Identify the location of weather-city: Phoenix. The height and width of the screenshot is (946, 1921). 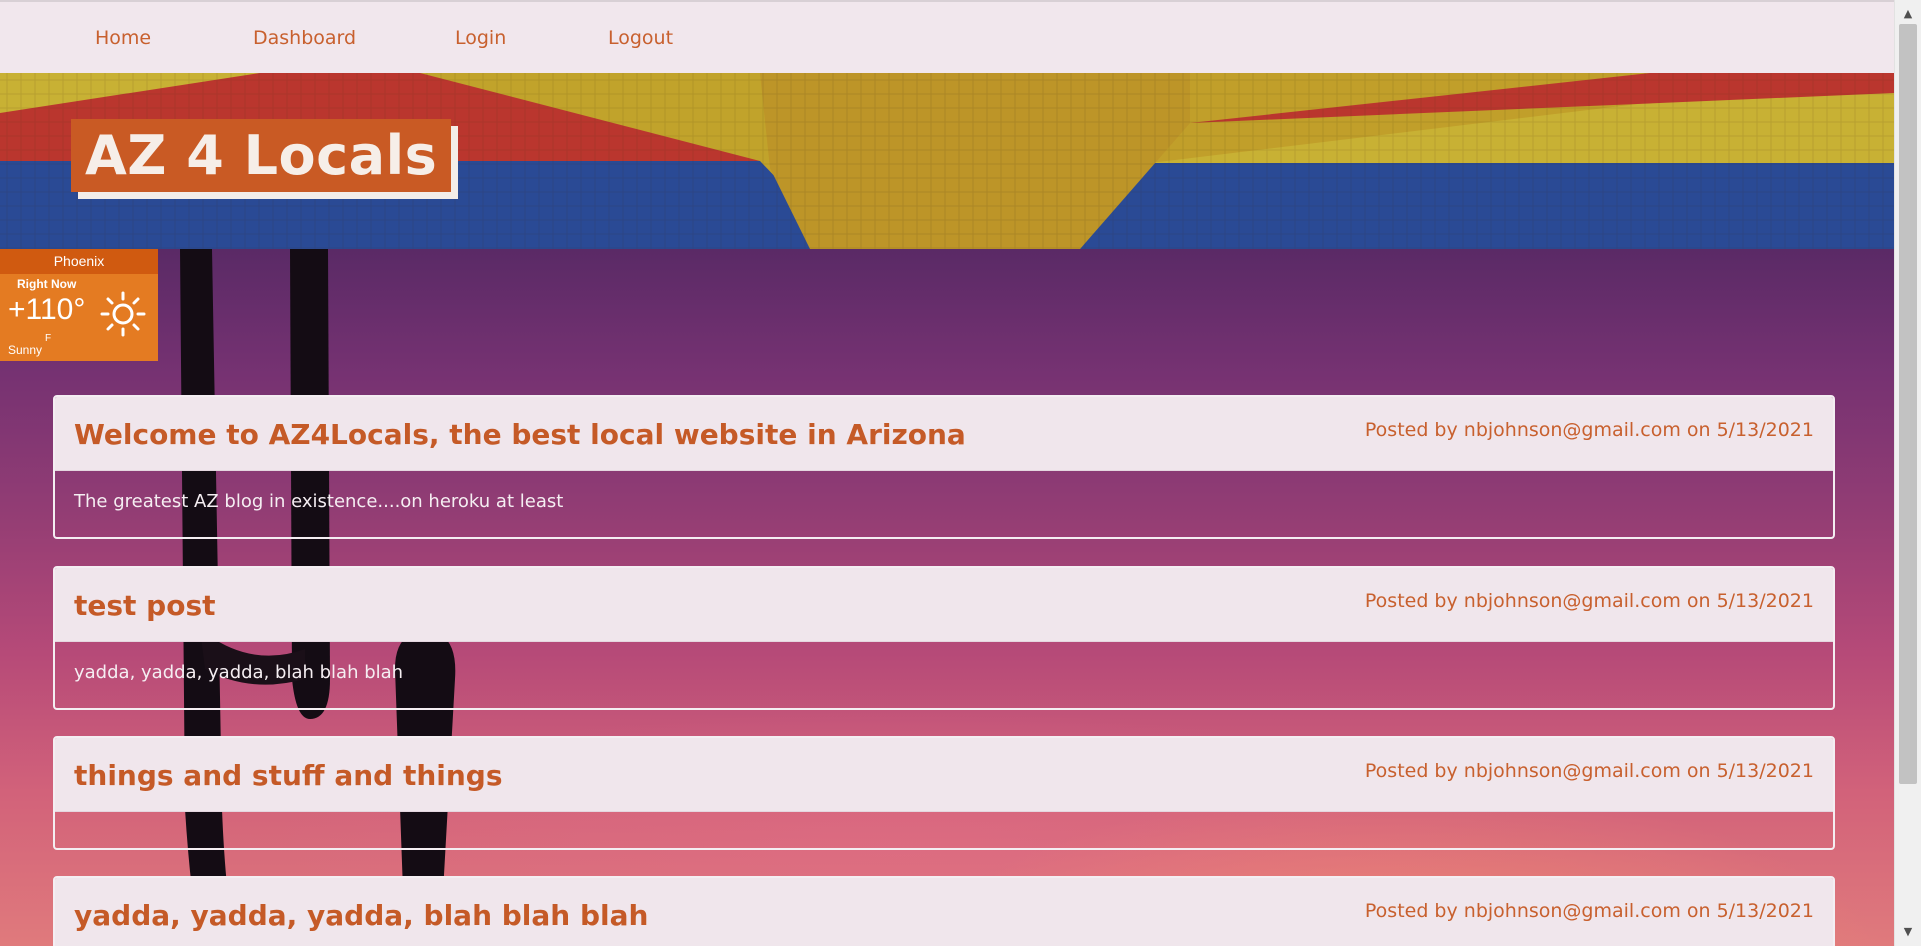
(79, 261).